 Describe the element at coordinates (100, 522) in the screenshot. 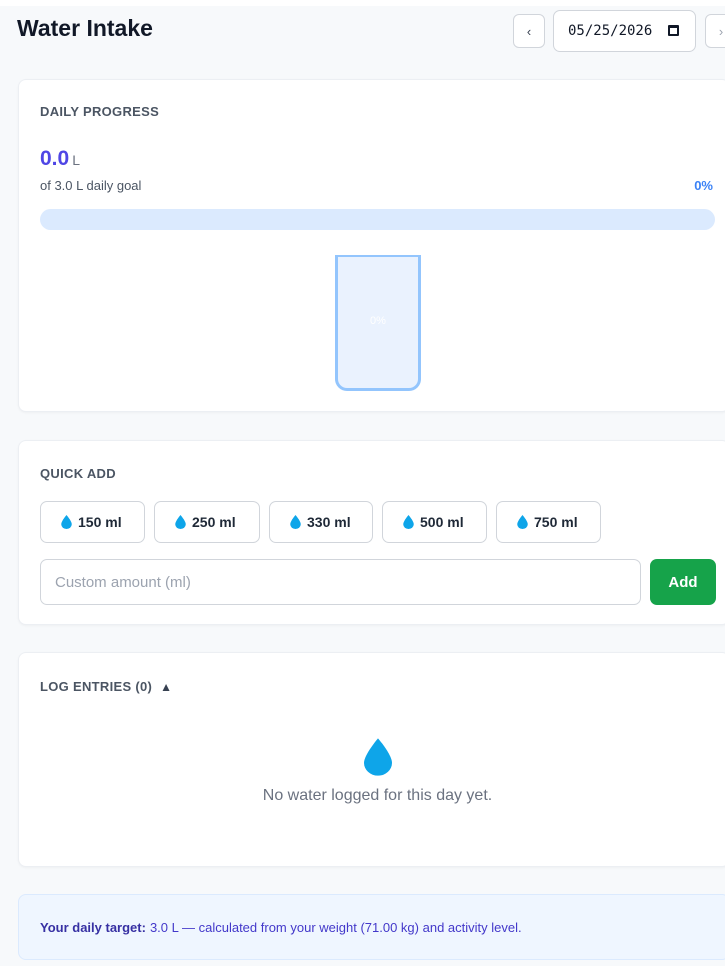

I see `quick-add-label: 150 ml` at that location.